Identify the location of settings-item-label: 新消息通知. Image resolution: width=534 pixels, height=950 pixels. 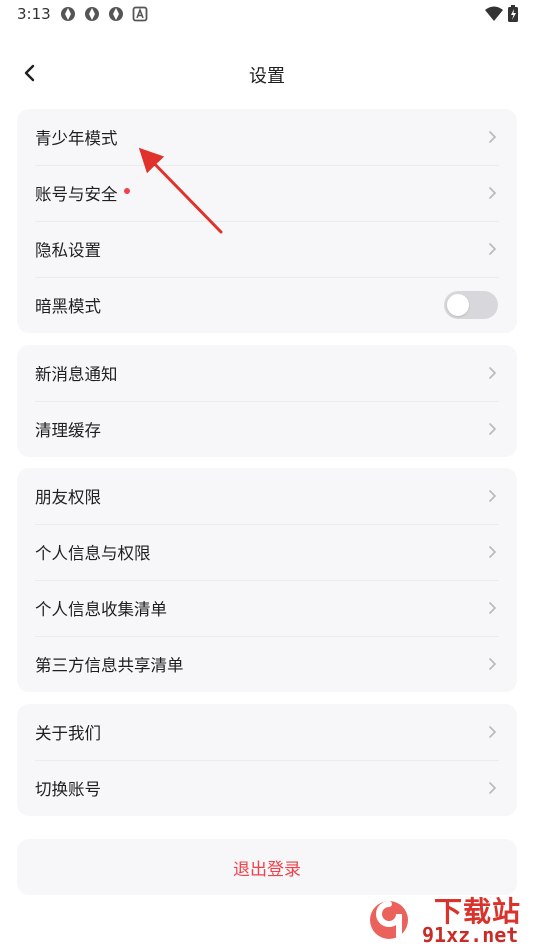
(76, 374).